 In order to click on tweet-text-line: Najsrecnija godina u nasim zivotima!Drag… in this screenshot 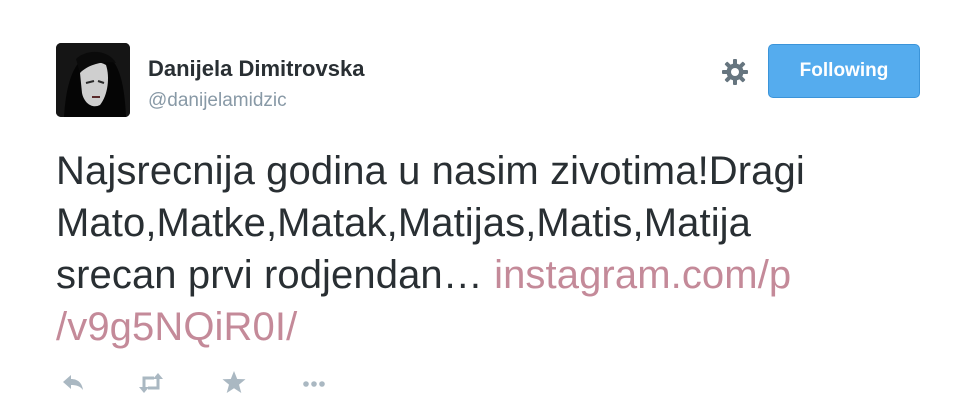, I will do `click(430, 171)`.